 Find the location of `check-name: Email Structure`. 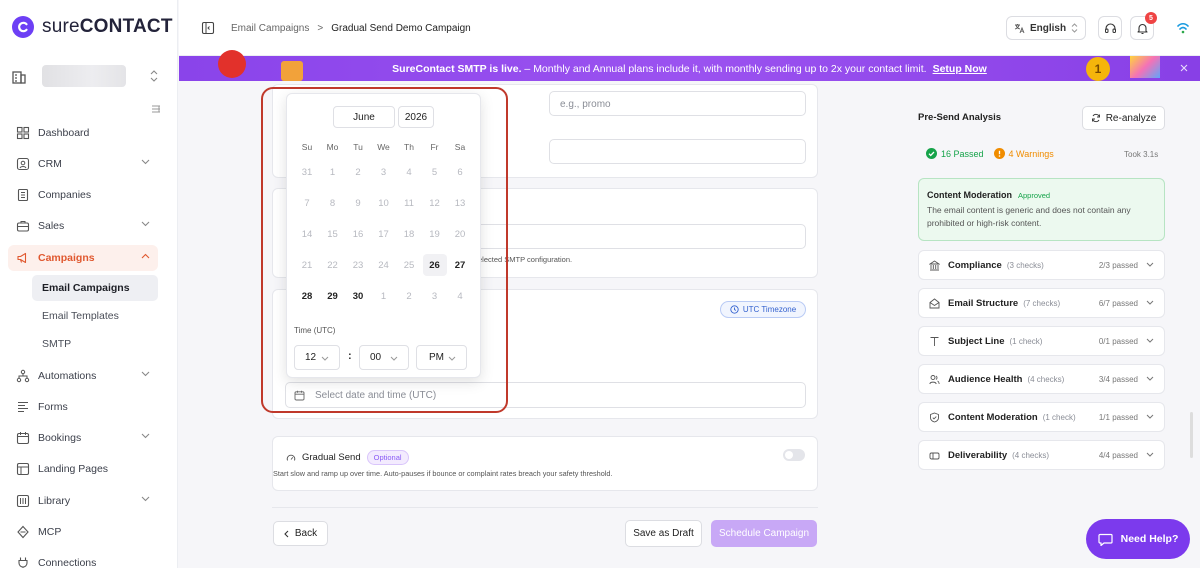

check-name: Email Structure is located at coordinates (983, 303).